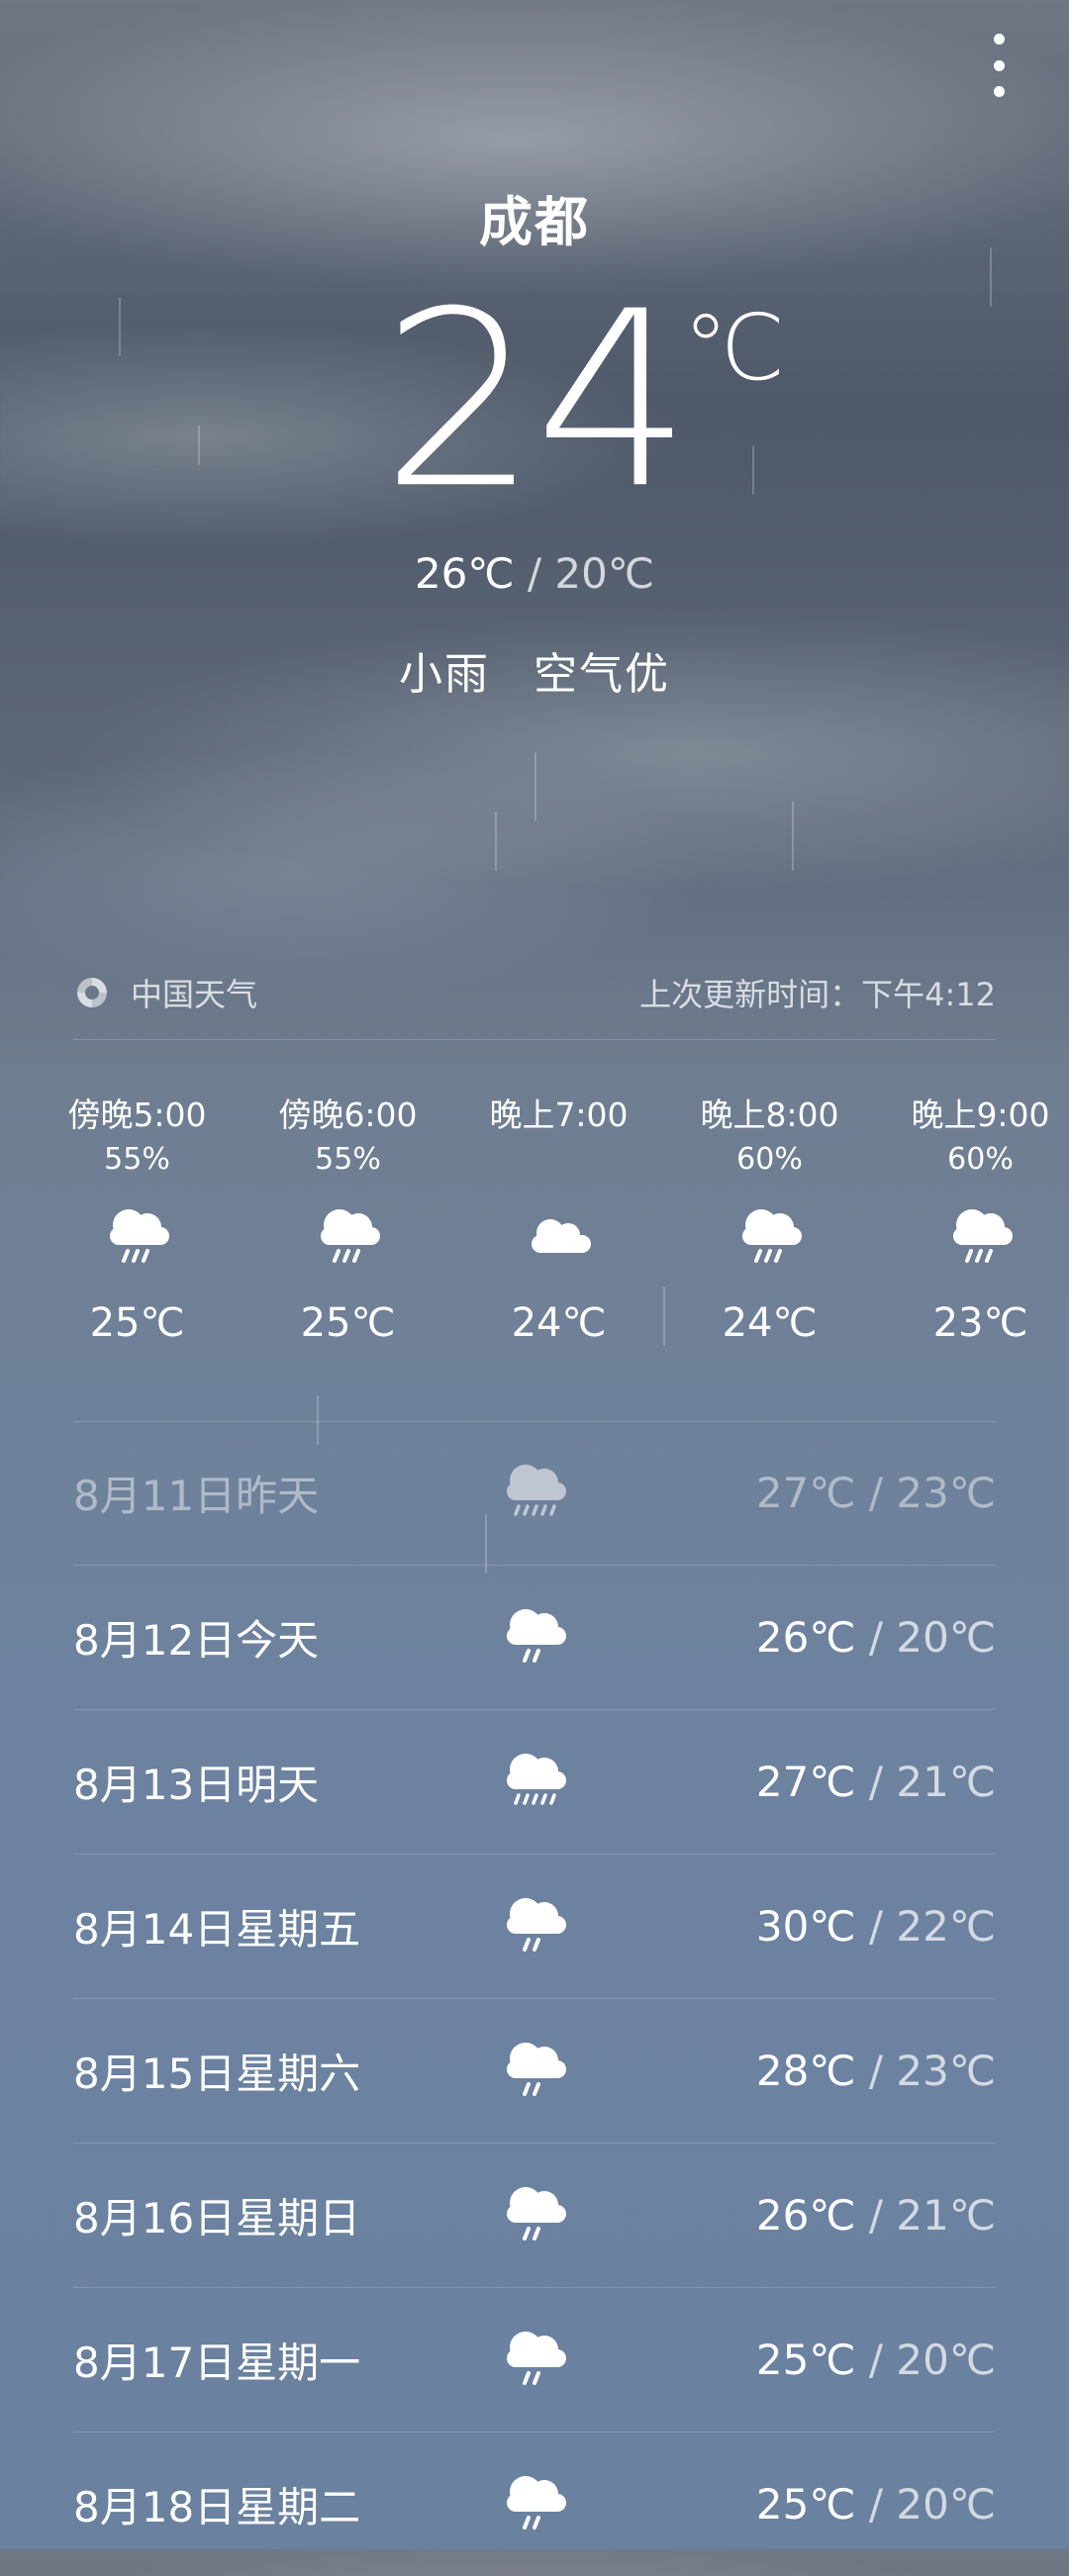  I want to click on day-temp-range: 28℃ / 23℃, so click(876, 2071).